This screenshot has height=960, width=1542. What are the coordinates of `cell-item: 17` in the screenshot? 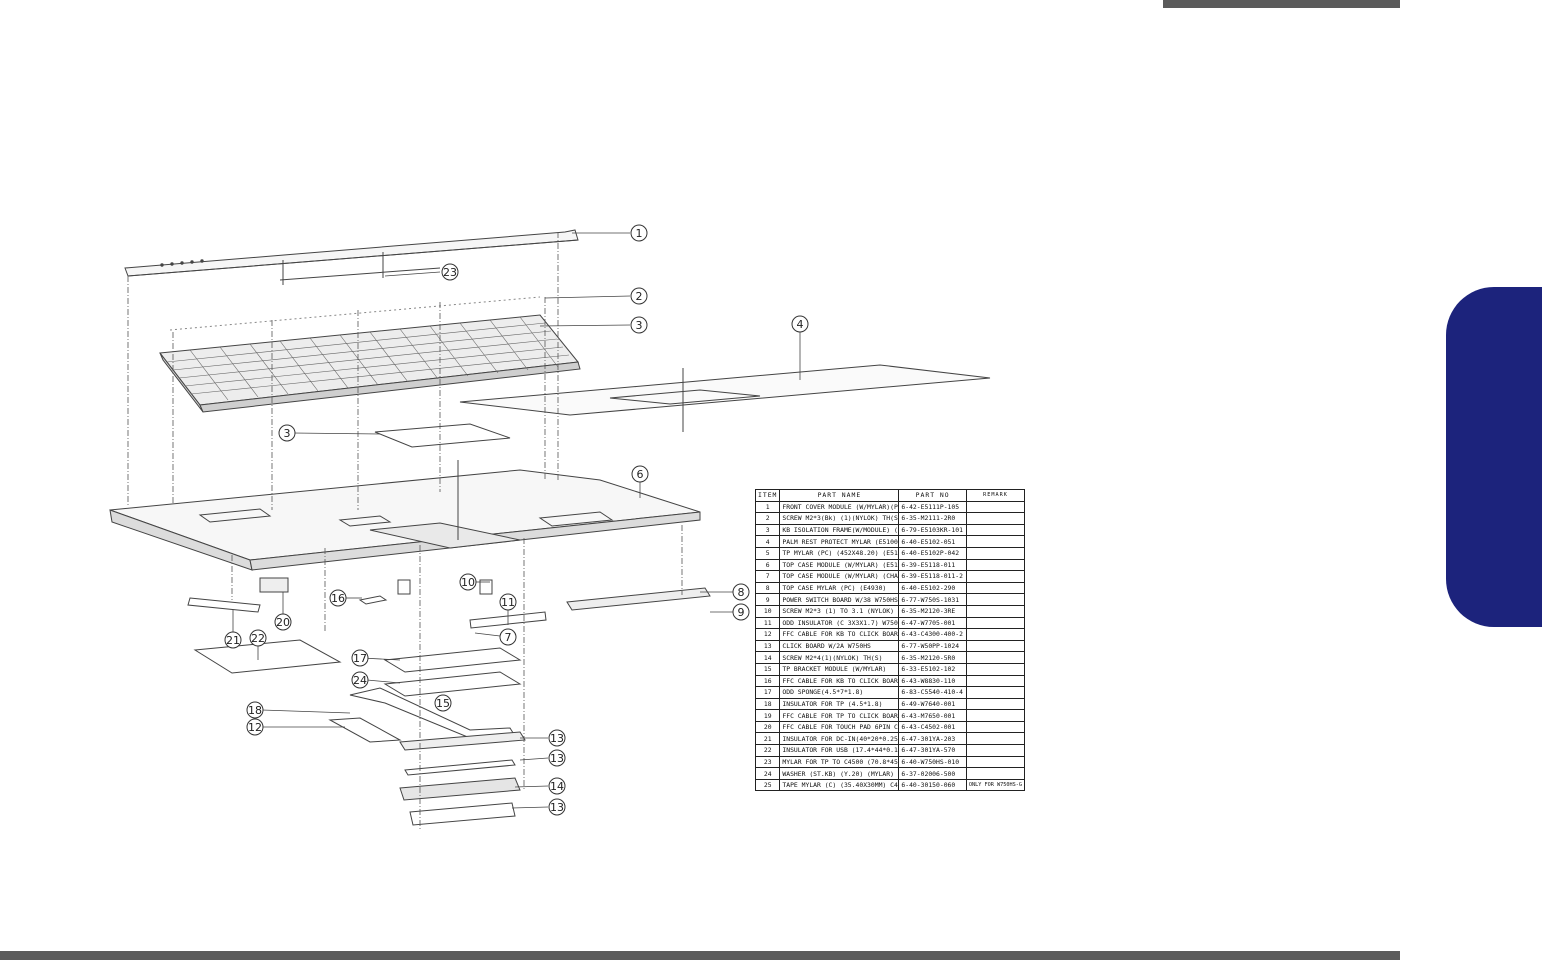 It's located at (767, 692).